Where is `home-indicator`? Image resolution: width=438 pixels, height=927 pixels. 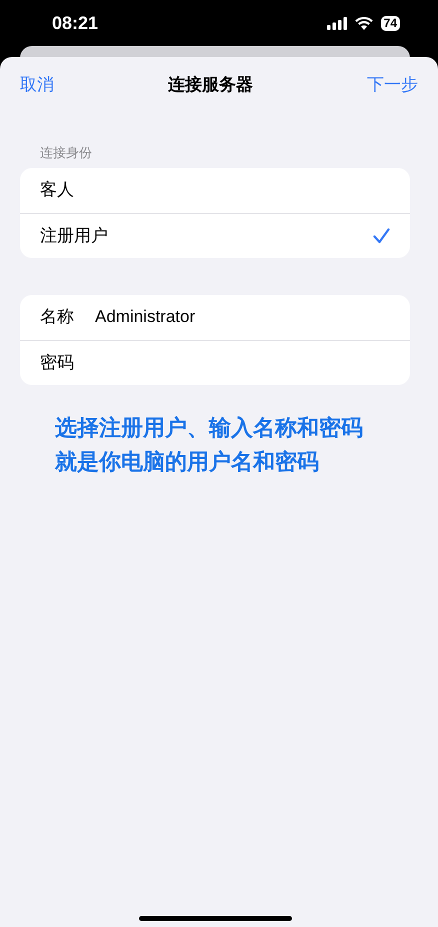 home-indicator is located at coordinates (215, 918).